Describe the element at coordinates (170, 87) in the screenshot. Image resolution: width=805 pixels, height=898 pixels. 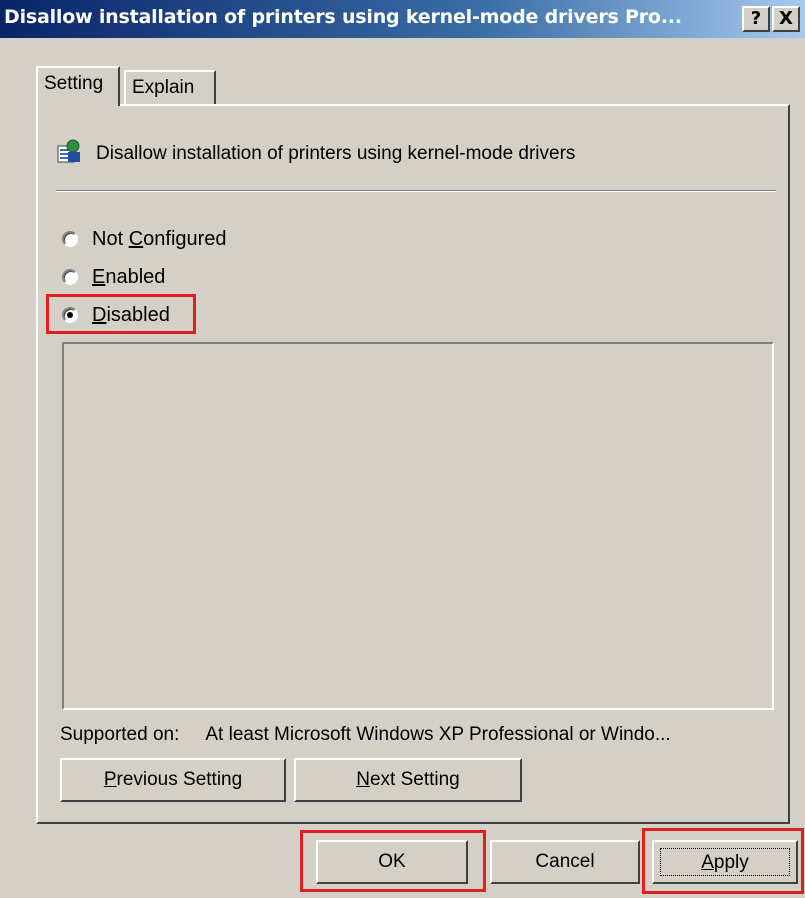
I see `tab-explain: Explain` at that location.